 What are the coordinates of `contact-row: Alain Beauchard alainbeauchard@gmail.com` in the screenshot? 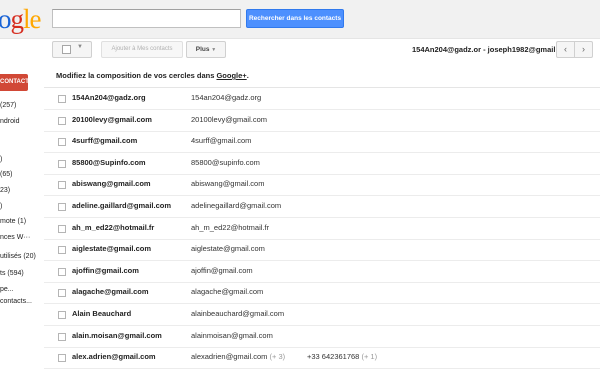 It's located at (322, 315).